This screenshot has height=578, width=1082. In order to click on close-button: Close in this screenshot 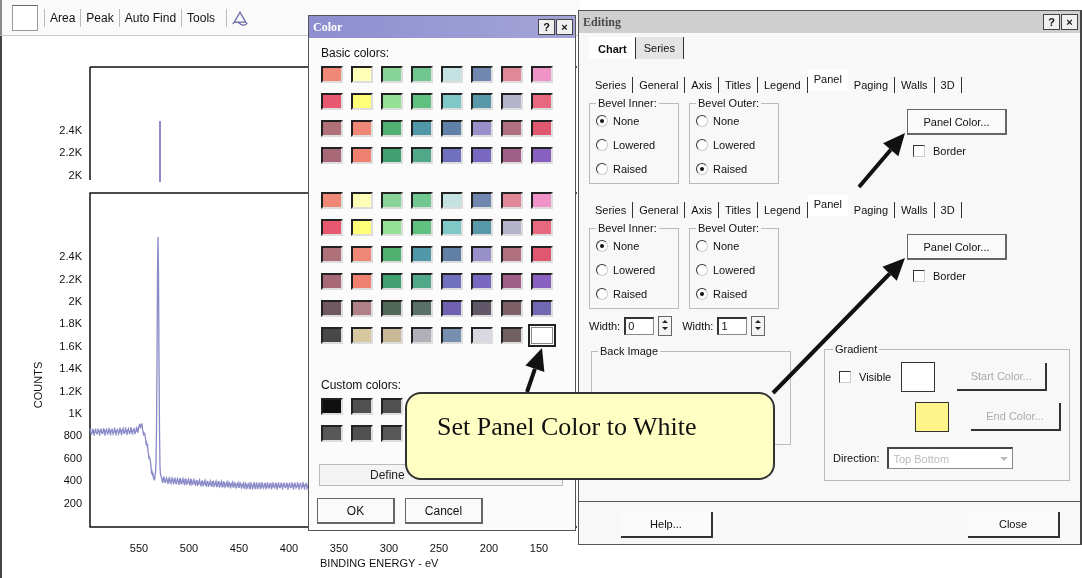, I will do `click(1014, 525)`.